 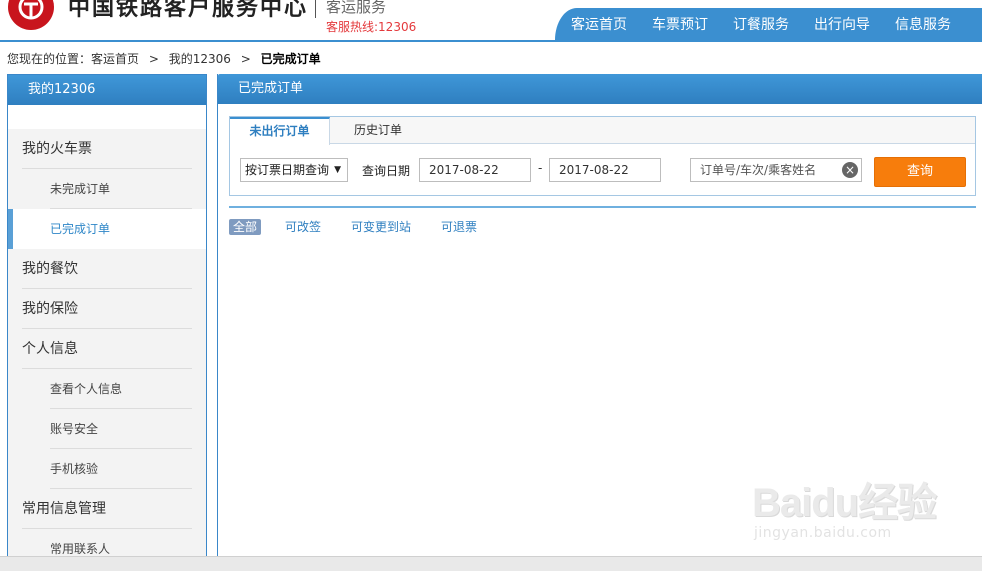 I want to click on filter-refundable: 可退票, so click(x=459, y=226).